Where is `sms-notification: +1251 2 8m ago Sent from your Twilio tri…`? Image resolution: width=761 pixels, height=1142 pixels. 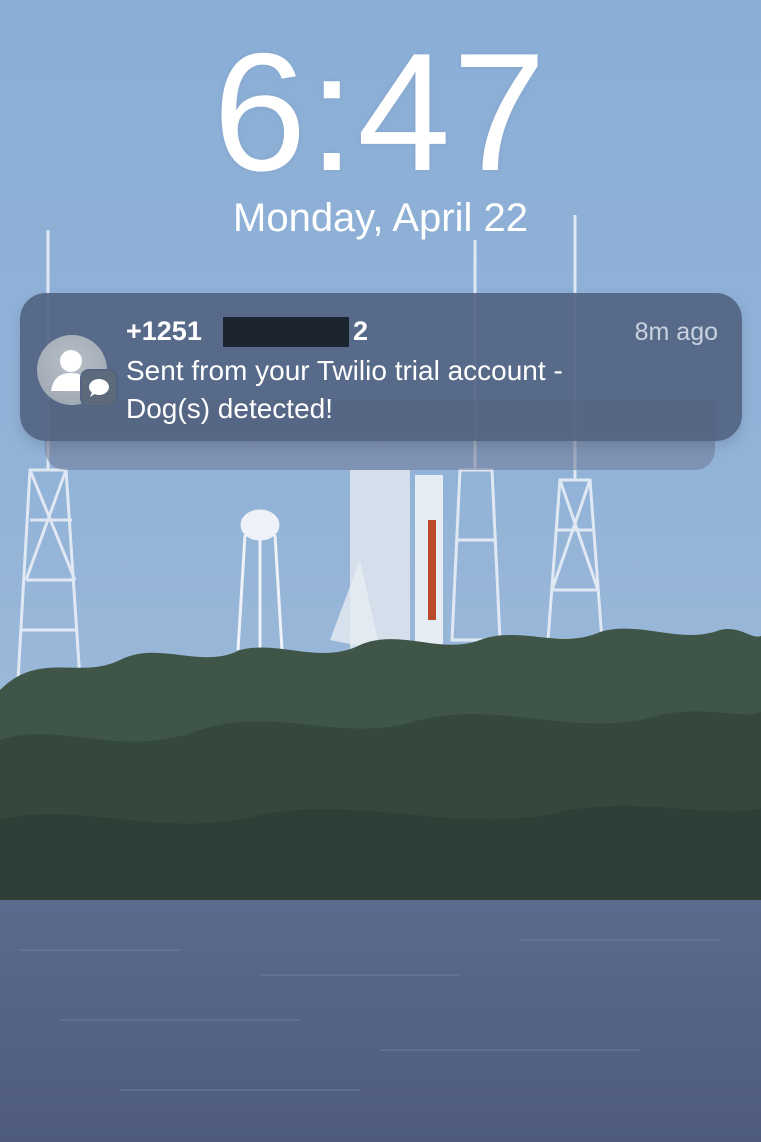
sms-notification: +1251 2 8m ago Sent from your Twilio tri… is located at coordinates (381, 367).